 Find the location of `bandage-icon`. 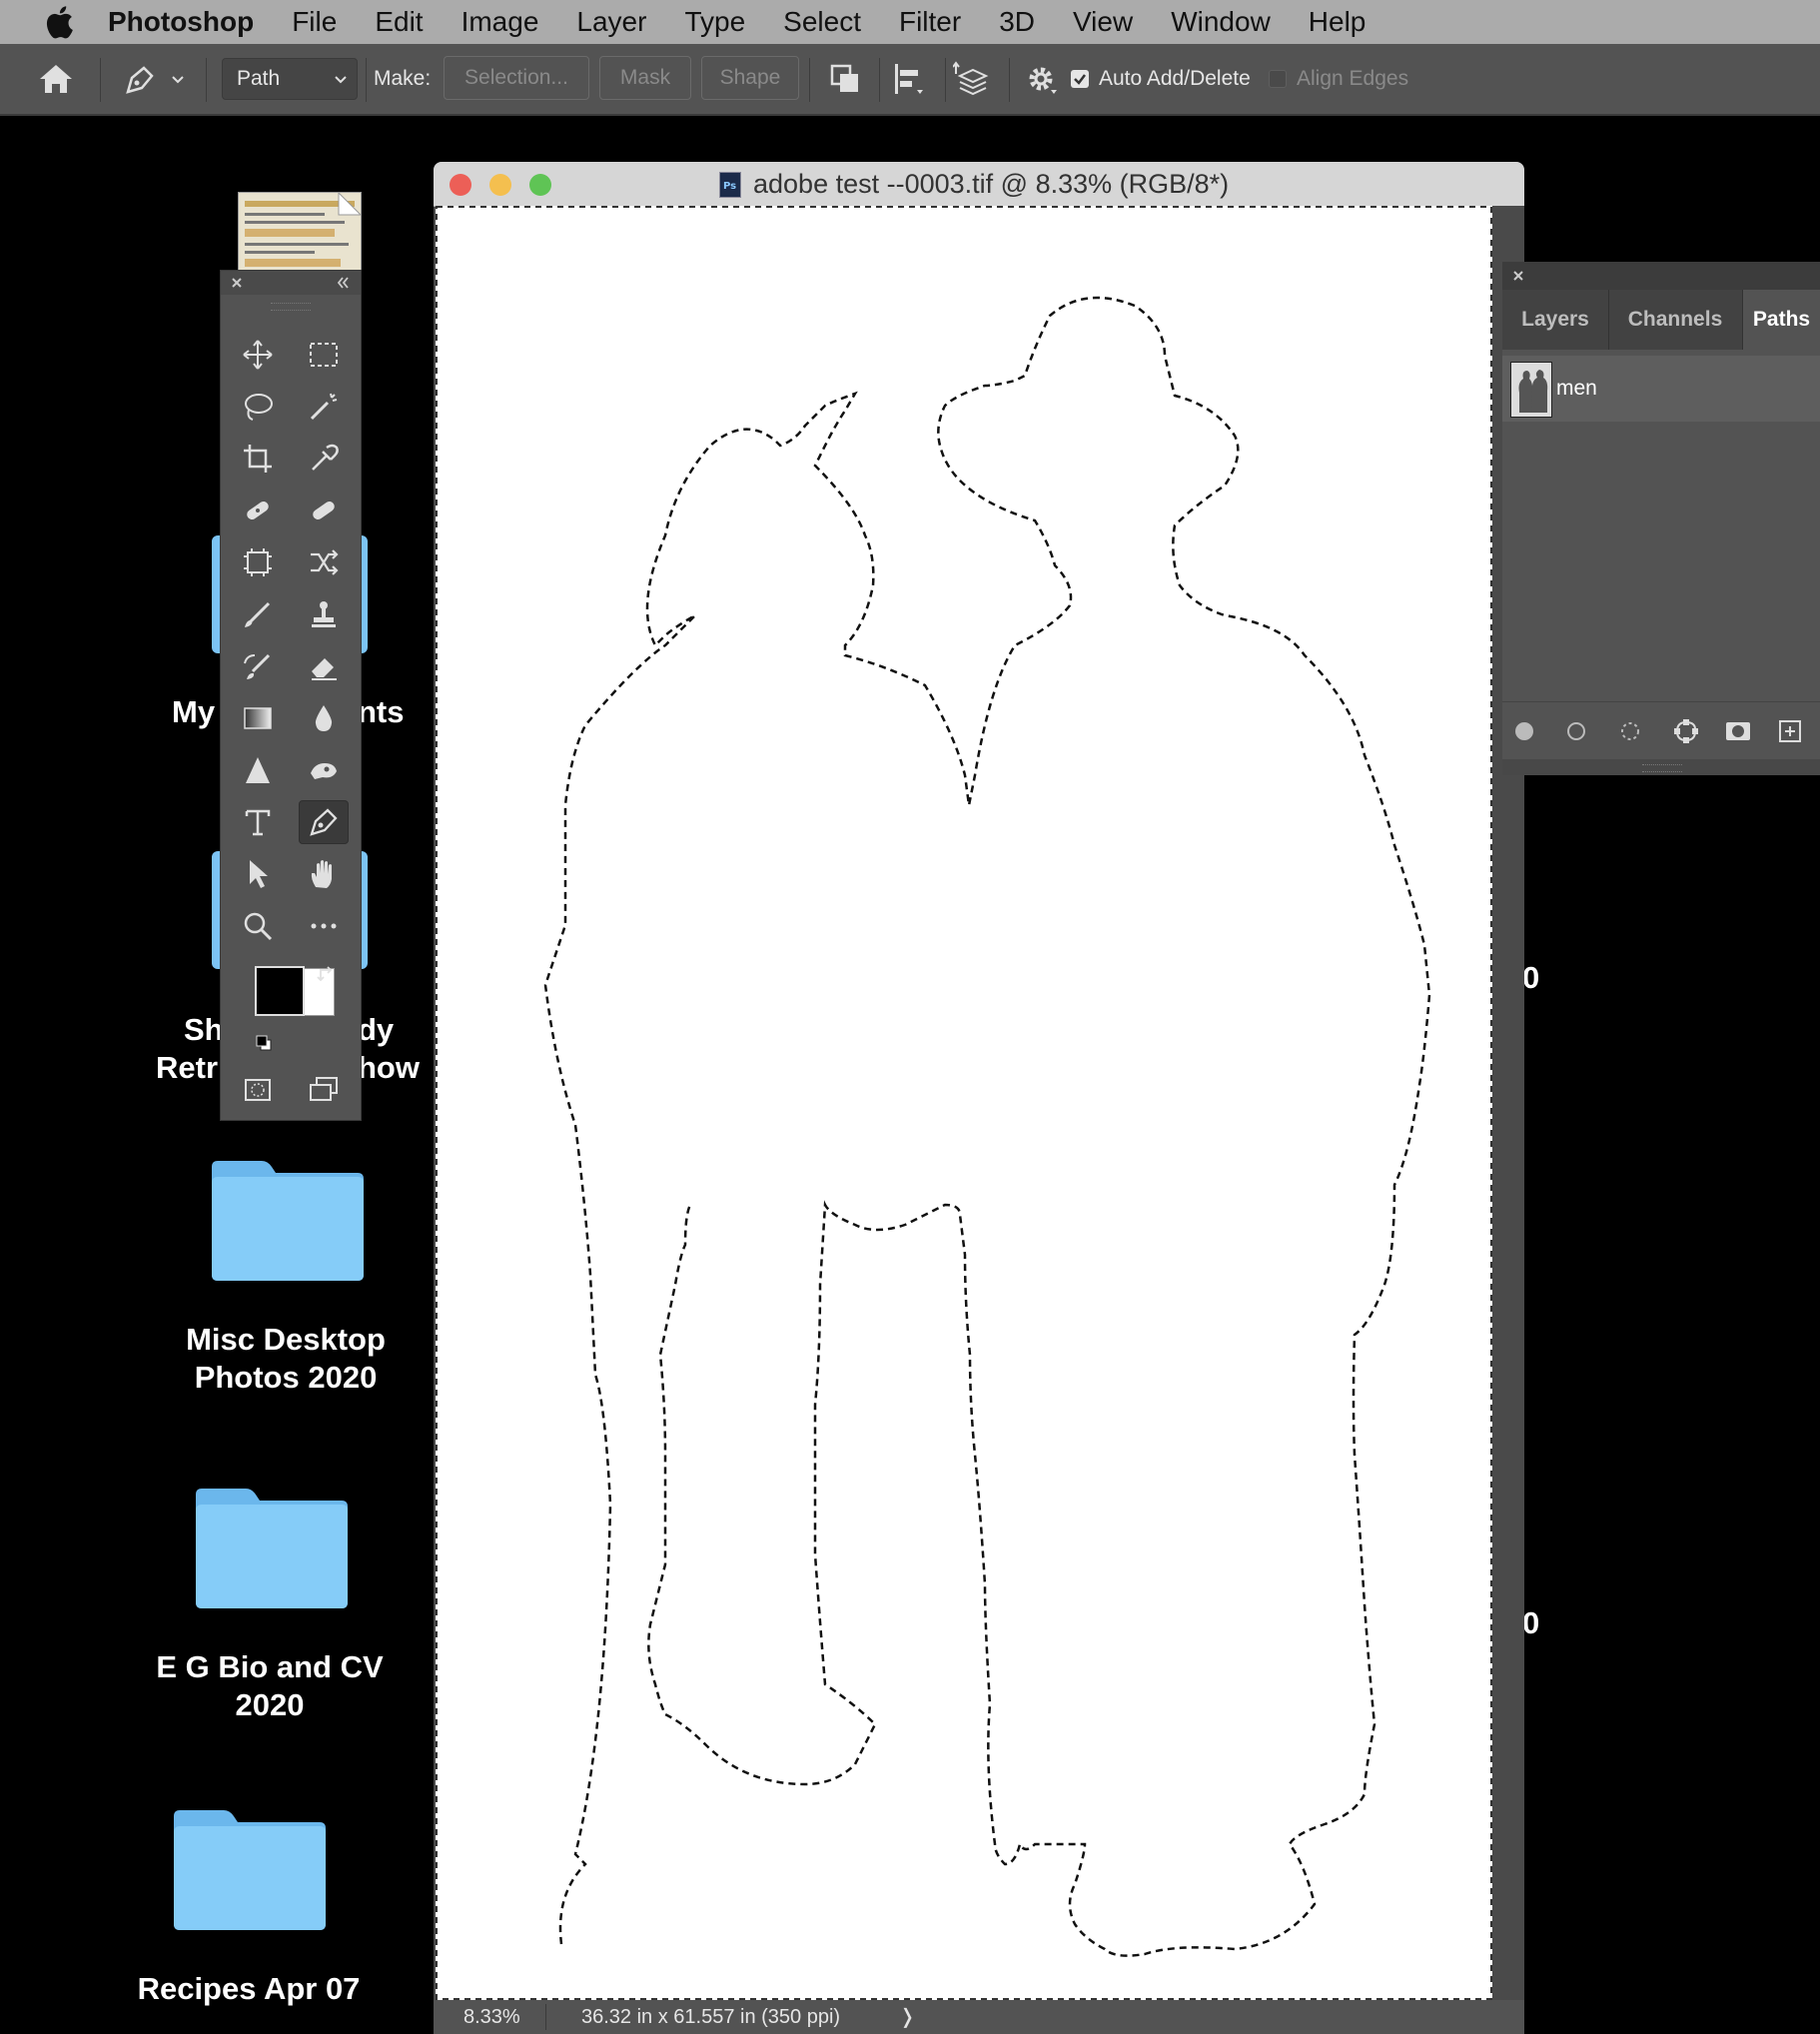

bandage-icon is located at coordinates (324, 510).